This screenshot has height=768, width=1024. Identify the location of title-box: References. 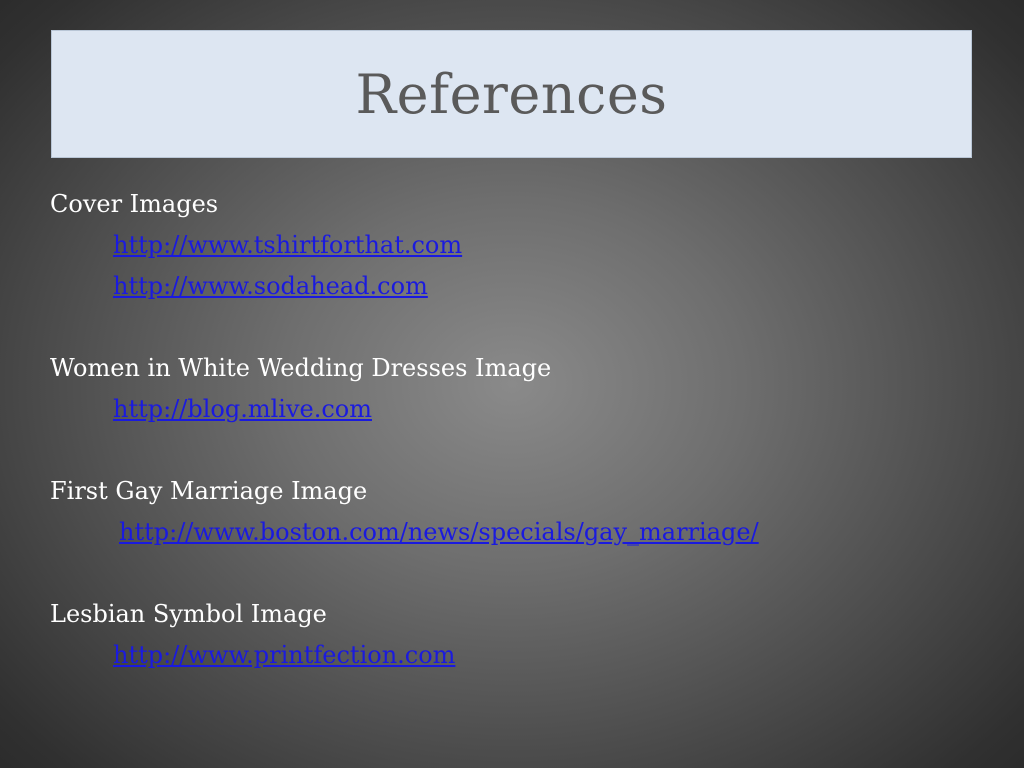
(511, 94).